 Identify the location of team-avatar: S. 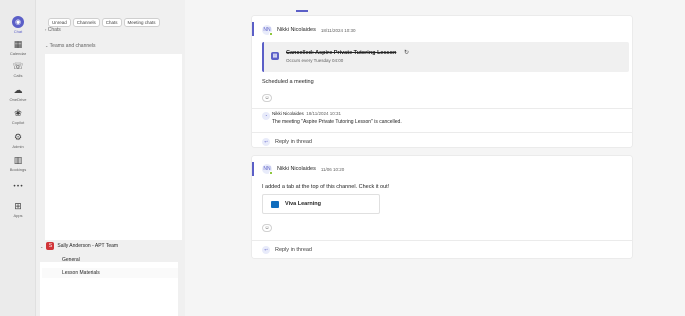
(50, 246).